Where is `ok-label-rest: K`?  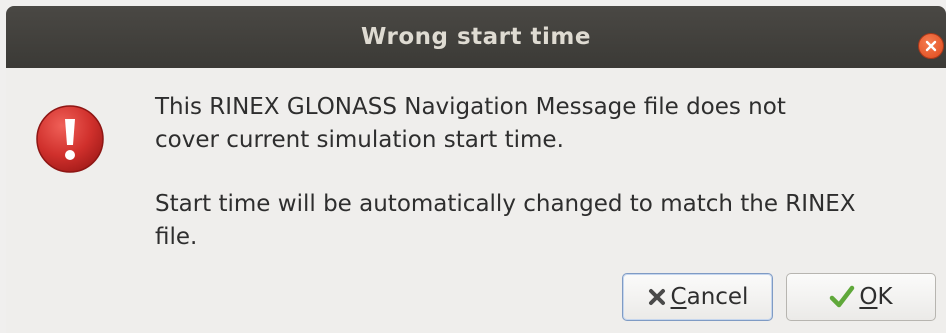
ok-label-rest: K is located at coordinates (885, 297).